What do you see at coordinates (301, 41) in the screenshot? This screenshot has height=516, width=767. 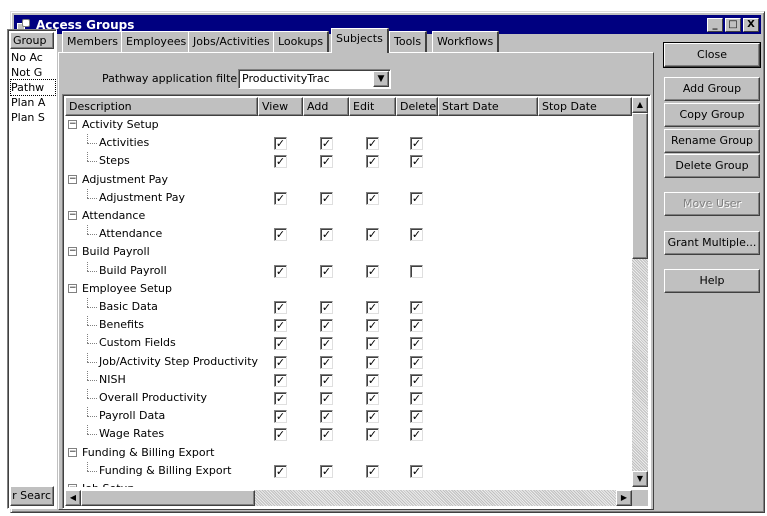 I see `tab-lookups: Lookups` at bounding box center [301, 41].